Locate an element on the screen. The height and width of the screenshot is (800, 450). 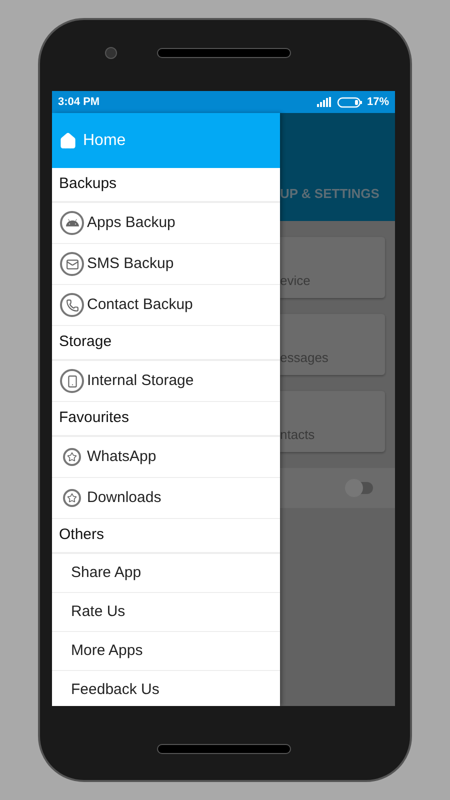
drawer-item: Apps Backup is located at coordinates (166, 223).